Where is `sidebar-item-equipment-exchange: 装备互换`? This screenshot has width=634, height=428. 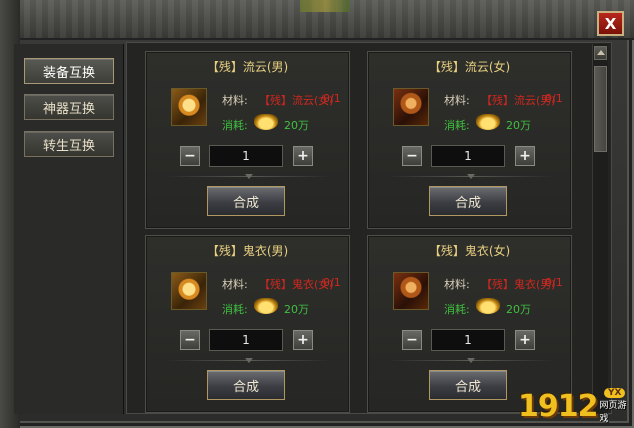
sidebar-item-equipment-exchange: 装备互换 is located at coordinates (69, 71).